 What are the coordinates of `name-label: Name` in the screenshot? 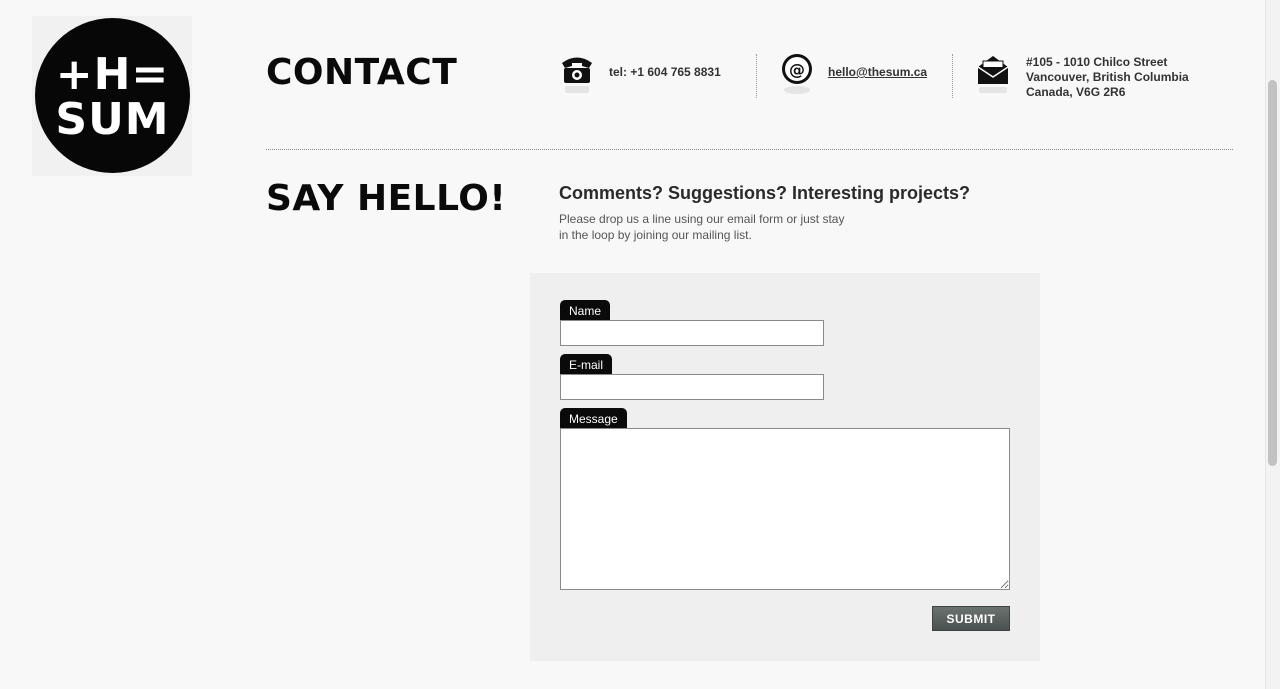 It's located at (585, 310).